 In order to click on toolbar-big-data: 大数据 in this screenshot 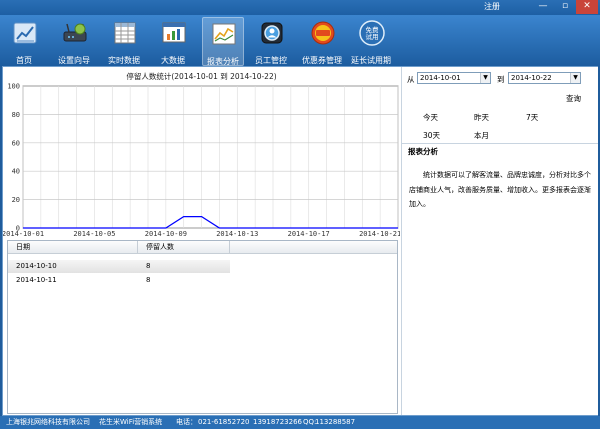, I will do `click(173, 41)`.